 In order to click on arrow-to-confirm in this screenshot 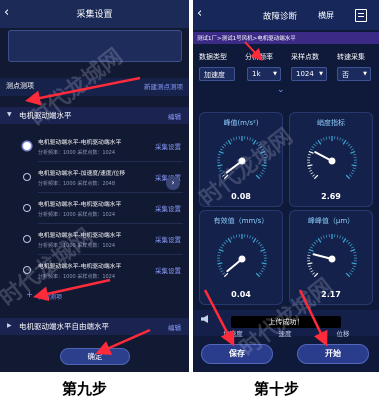, I will do `click(123, 341)`.